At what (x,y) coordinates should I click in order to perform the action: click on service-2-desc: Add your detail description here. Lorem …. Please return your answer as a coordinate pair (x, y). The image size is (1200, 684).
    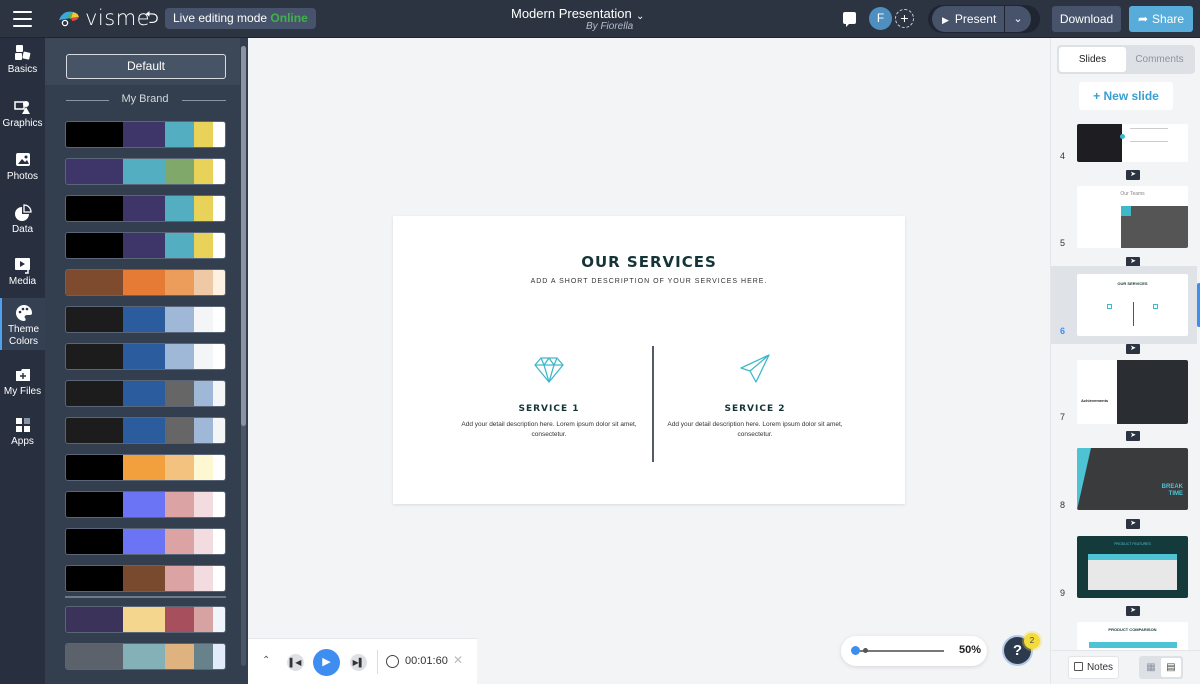
    Looking at the image, I should click on (755, 429).